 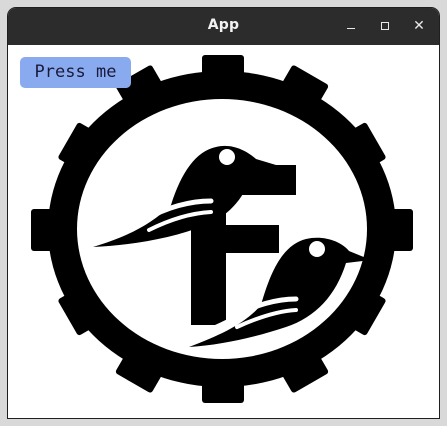 I want to click on maximize-button, so click(x=385, y=26).